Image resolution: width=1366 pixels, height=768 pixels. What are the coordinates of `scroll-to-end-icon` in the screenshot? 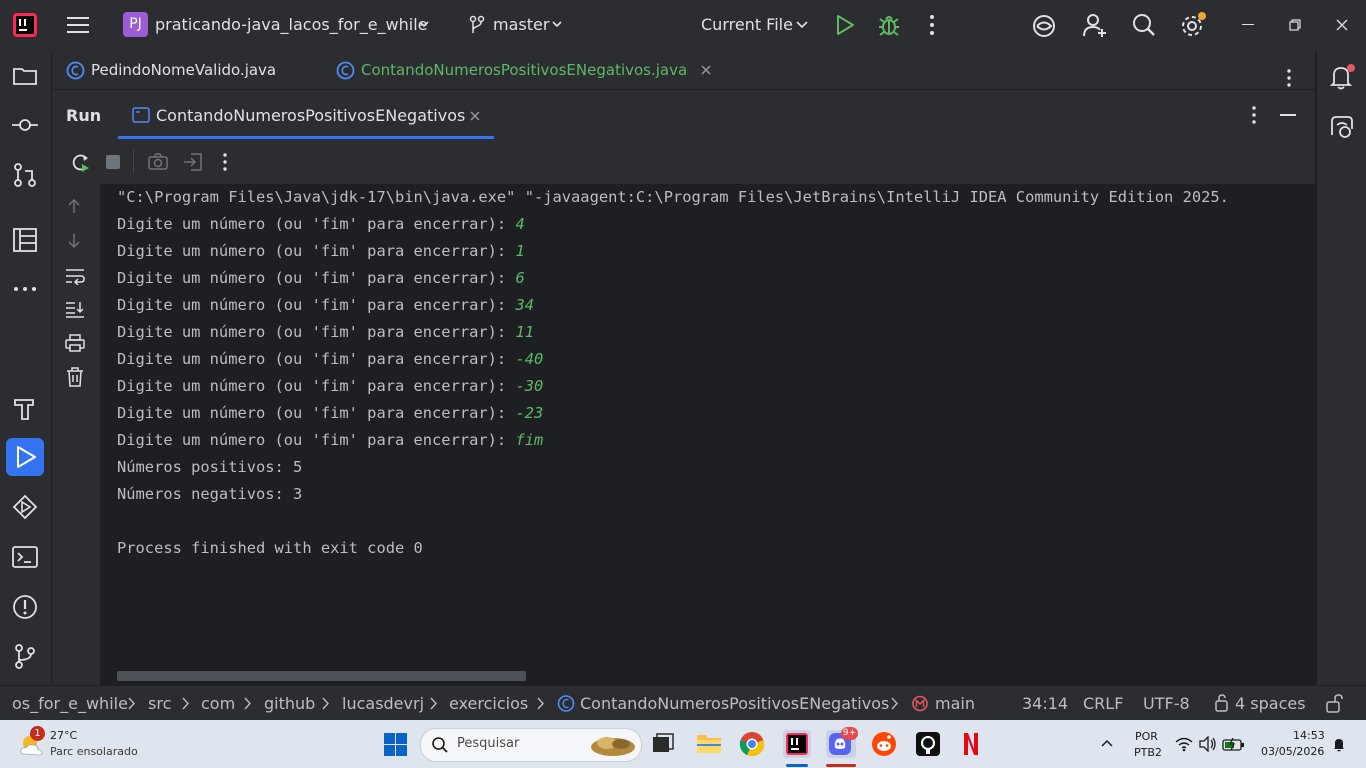 It's located at (75, 309).